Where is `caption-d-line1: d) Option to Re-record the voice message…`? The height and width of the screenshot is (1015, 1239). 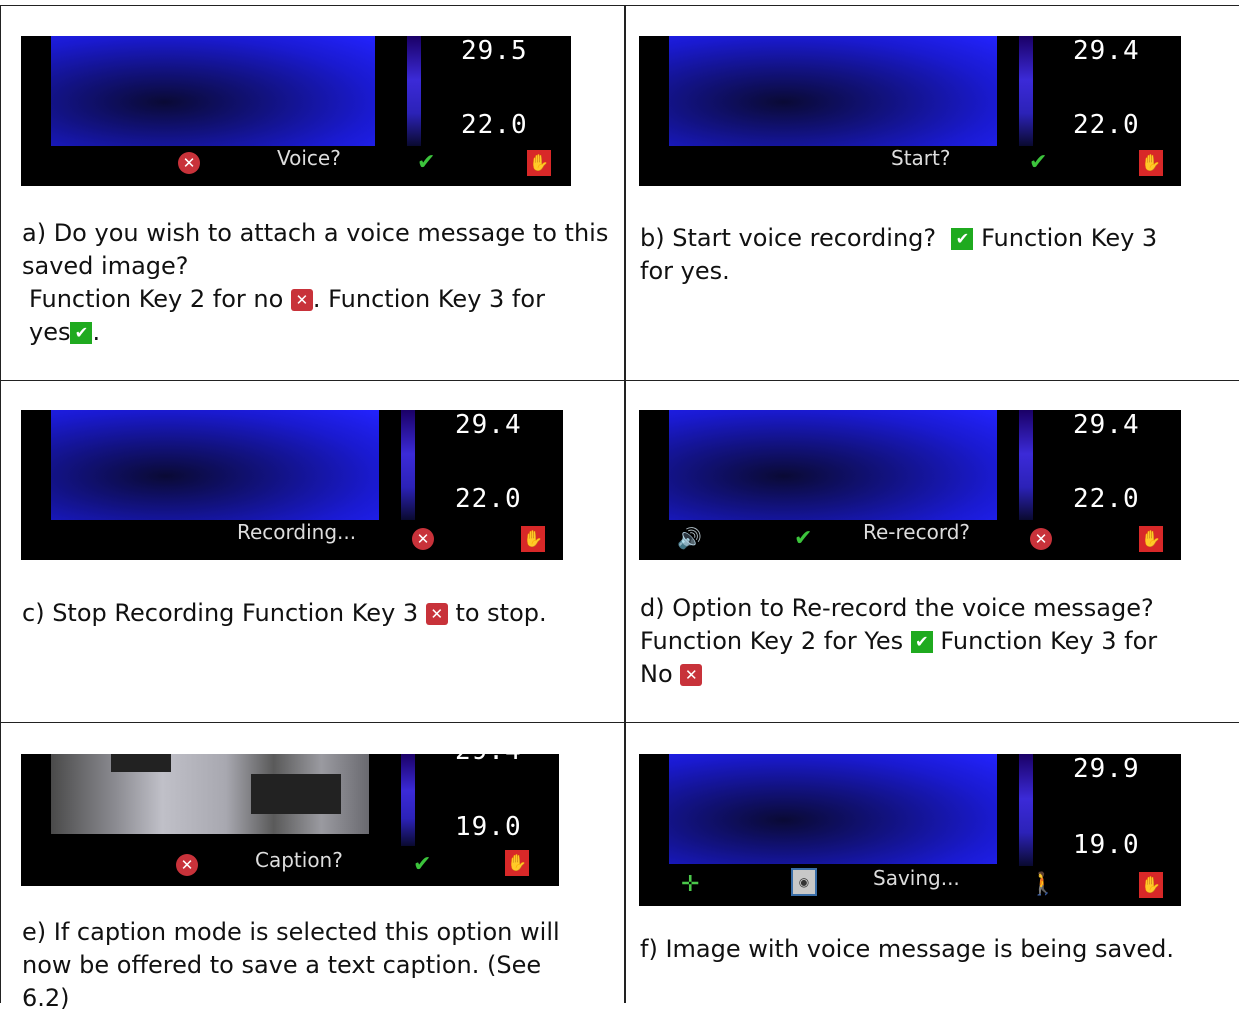 caption-d-line1: d) Option to Re-record the voice message… is located at coordinates (897, 608).